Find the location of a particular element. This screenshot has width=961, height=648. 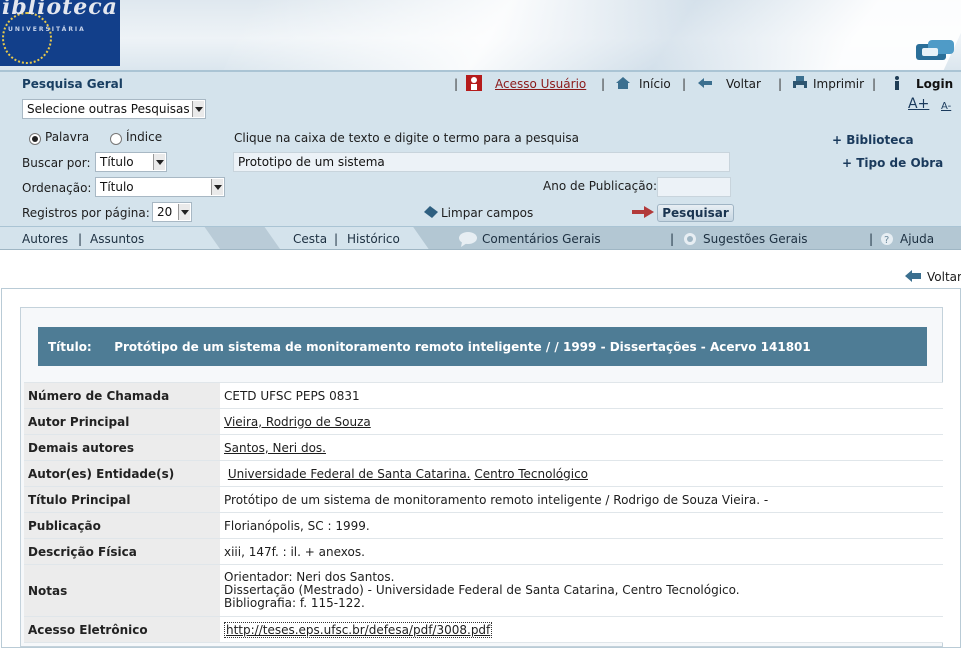

table-row: Número de Chamada CETD UFSC PEPS 0831 is located at coordinates (483, 395).